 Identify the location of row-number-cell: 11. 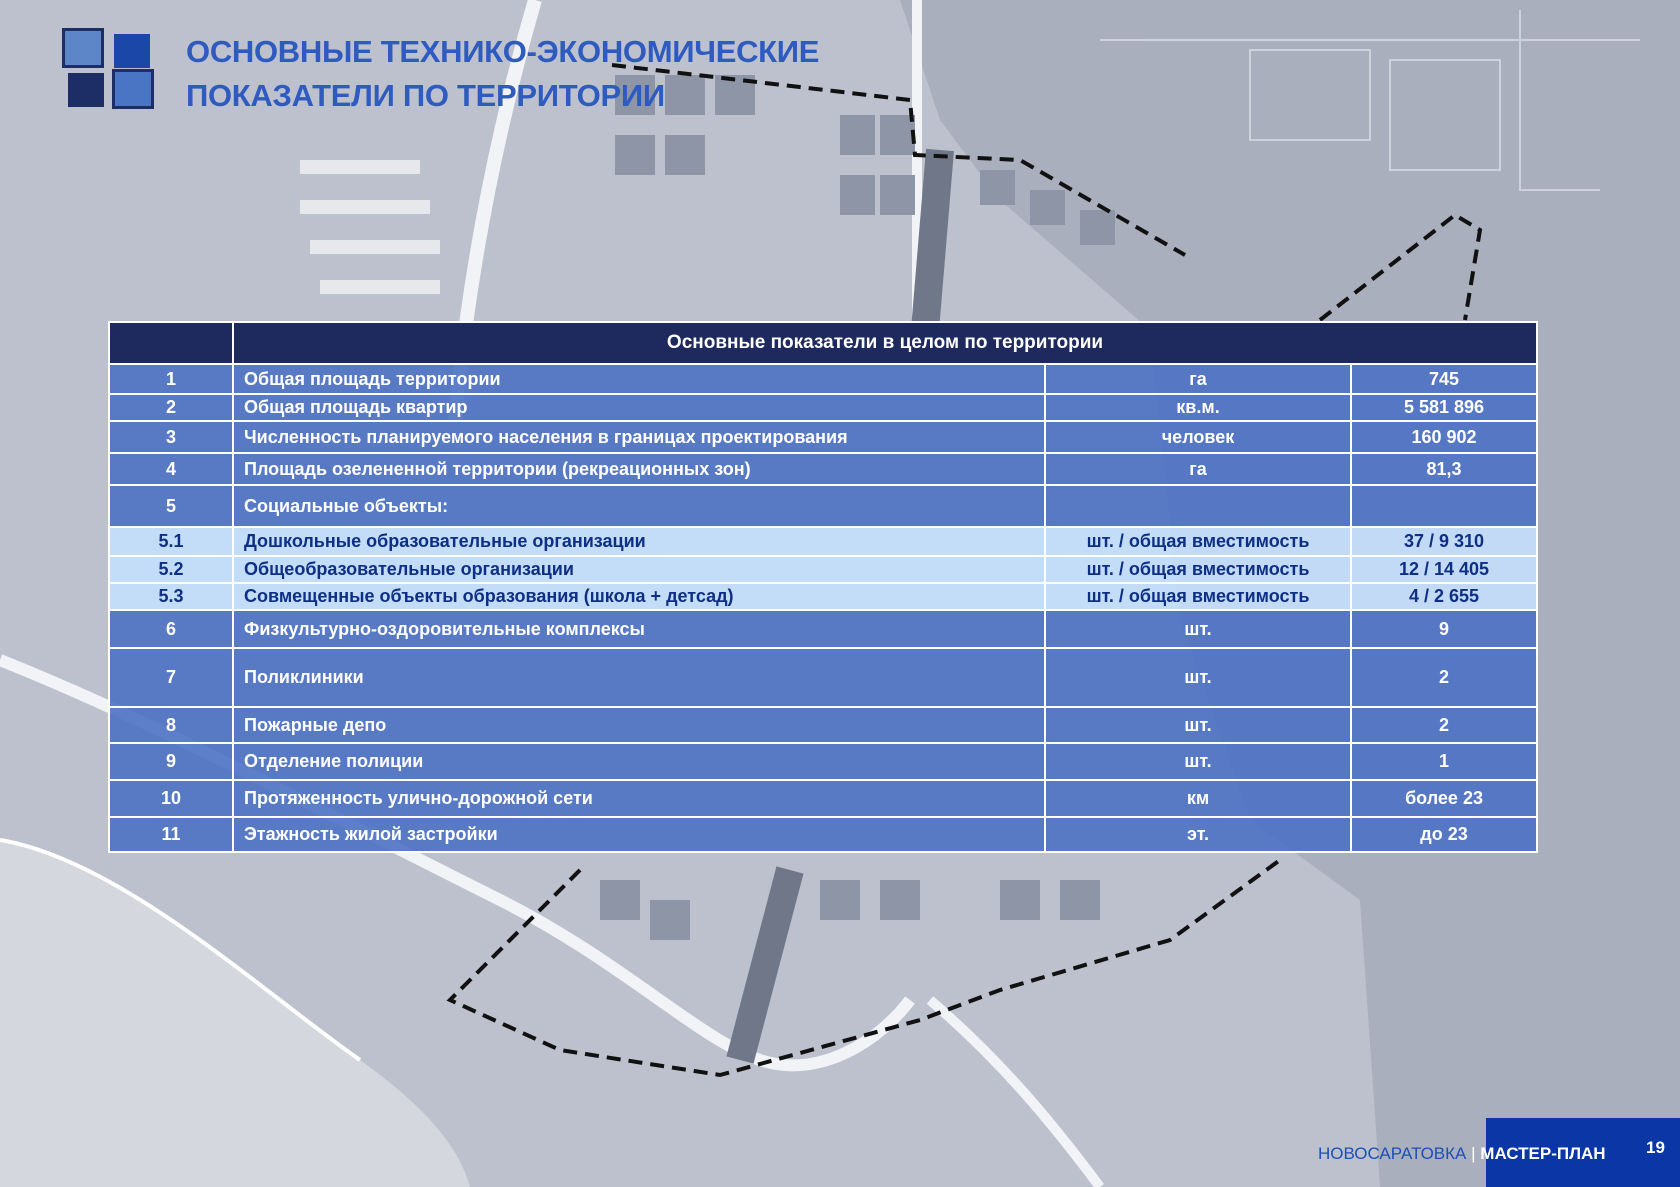
(171, 834).